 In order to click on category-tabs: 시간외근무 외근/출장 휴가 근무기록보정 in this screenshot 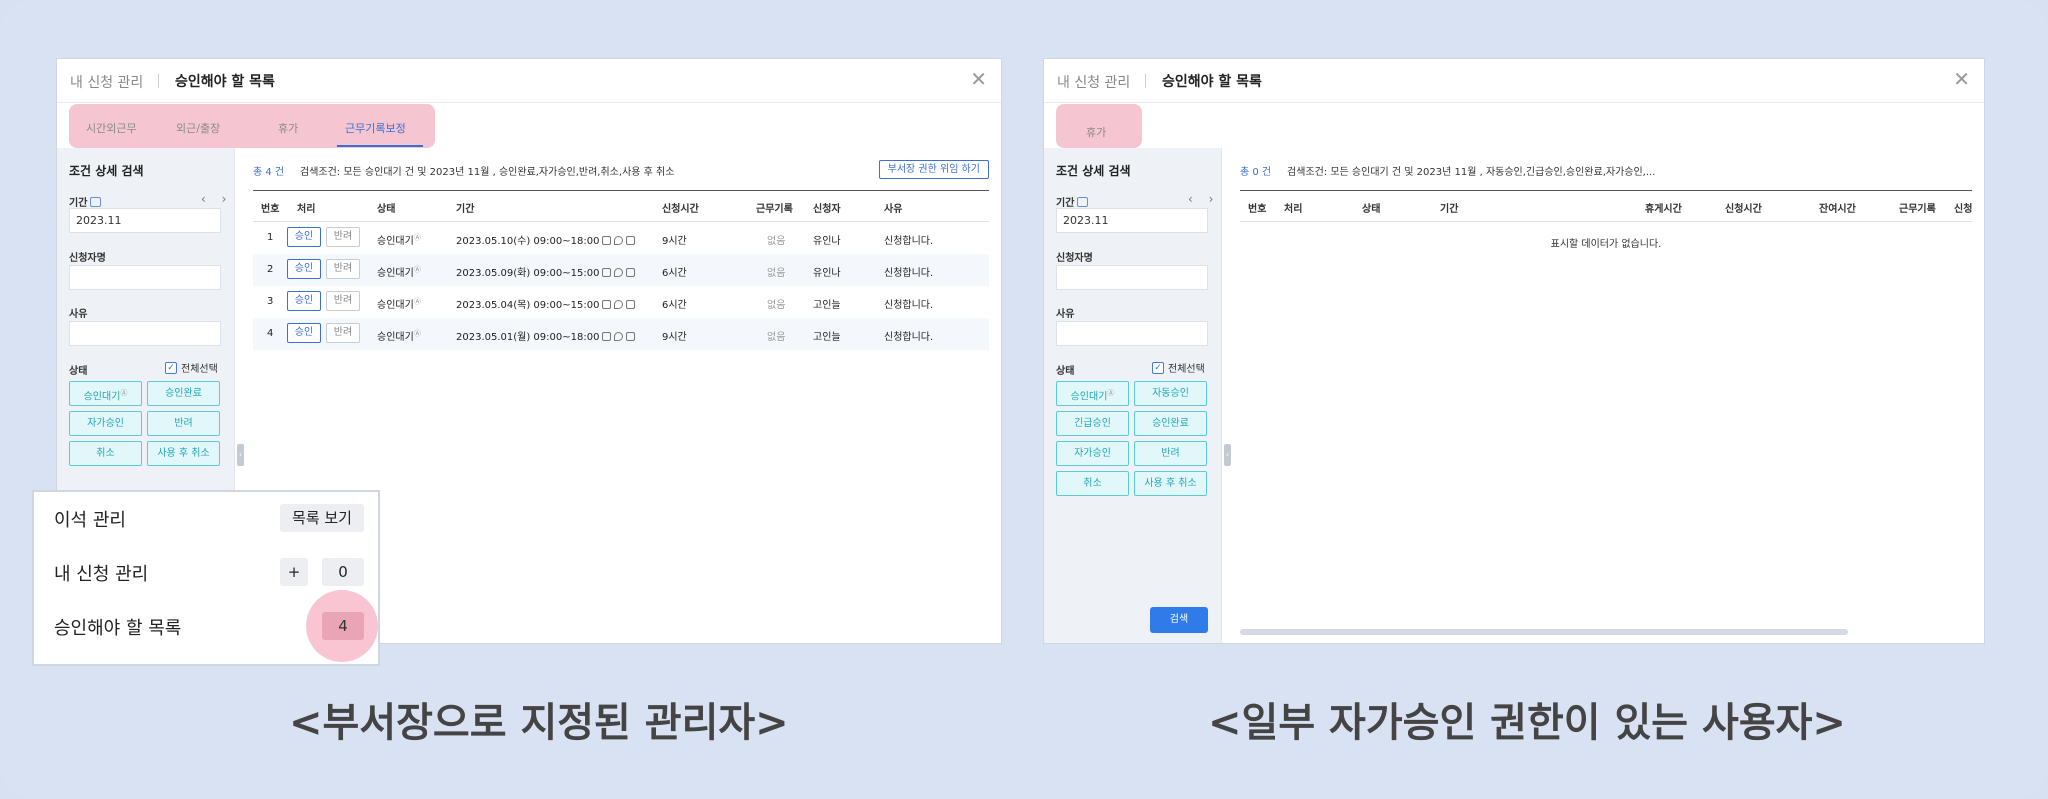, I will do `click(252, 126)`.